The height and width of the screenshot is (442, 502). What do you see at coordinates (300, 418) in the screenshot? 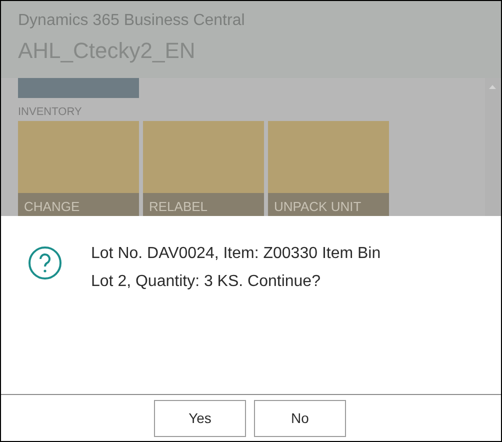
I see `no-button: No` at bounding box center [300, 418].